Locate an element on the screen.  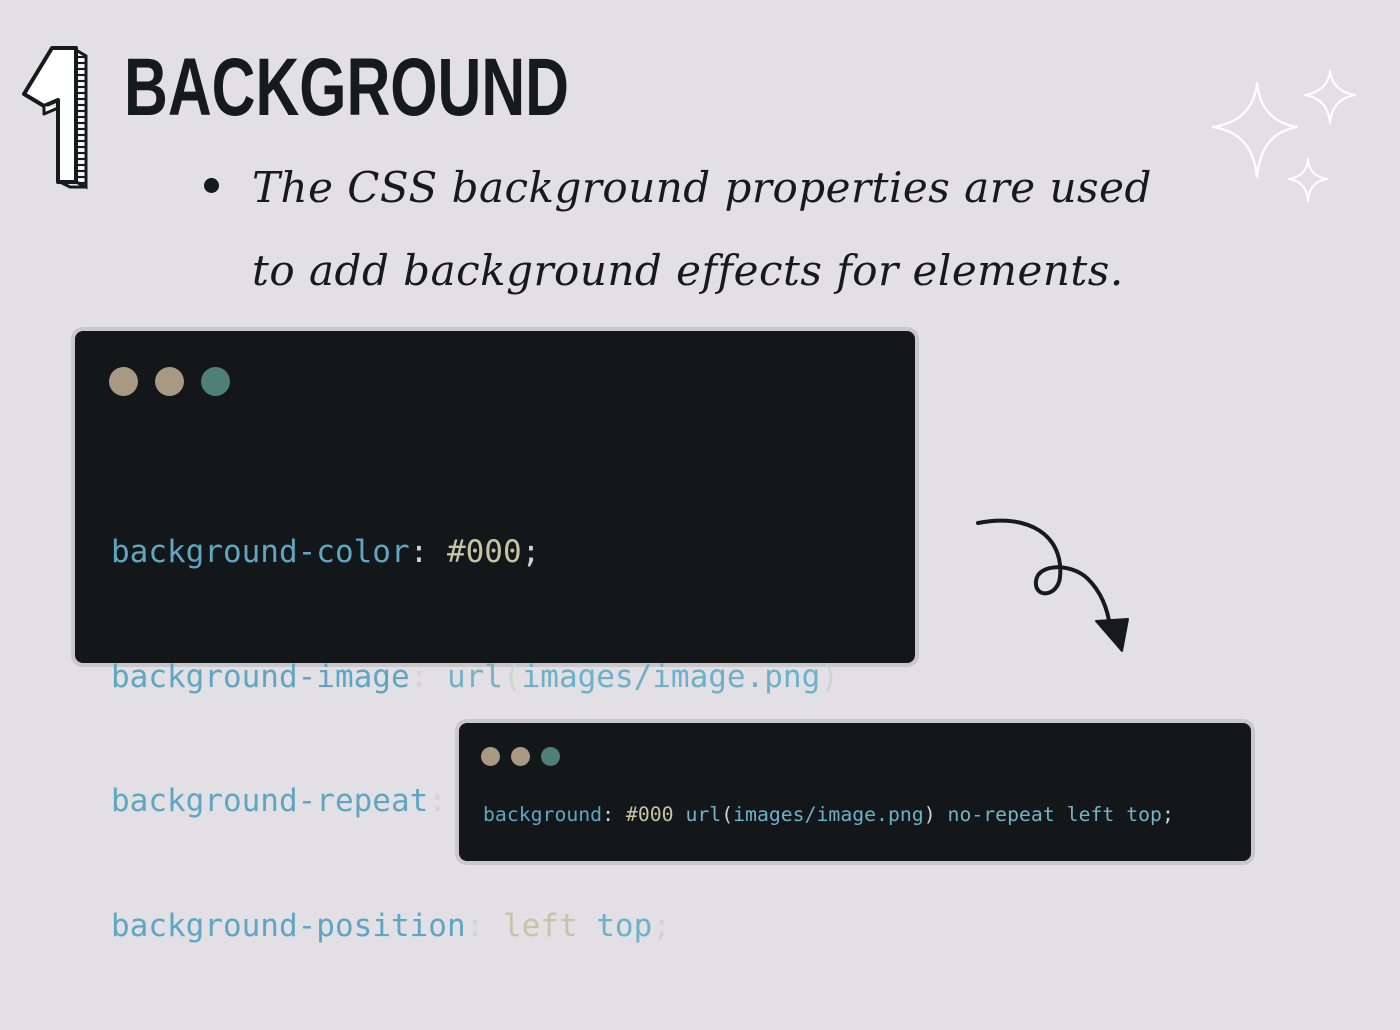
code-value: no-repeat is located at coordinates (1001, 814).